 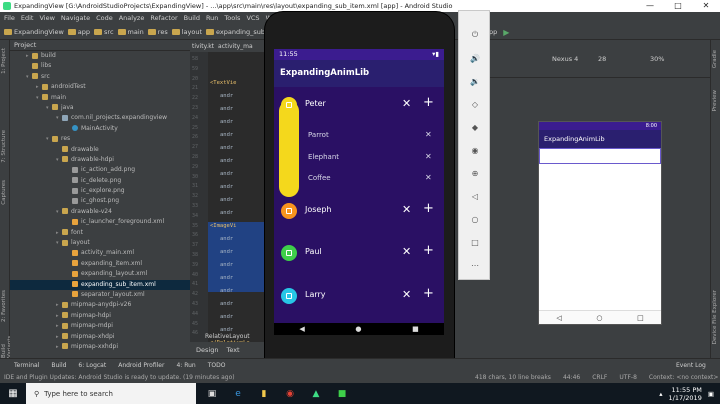 What do you see at coordinates (301, 329) in the screenshot?
I see `back-icon: ◀` at bounding box center [301, 329].